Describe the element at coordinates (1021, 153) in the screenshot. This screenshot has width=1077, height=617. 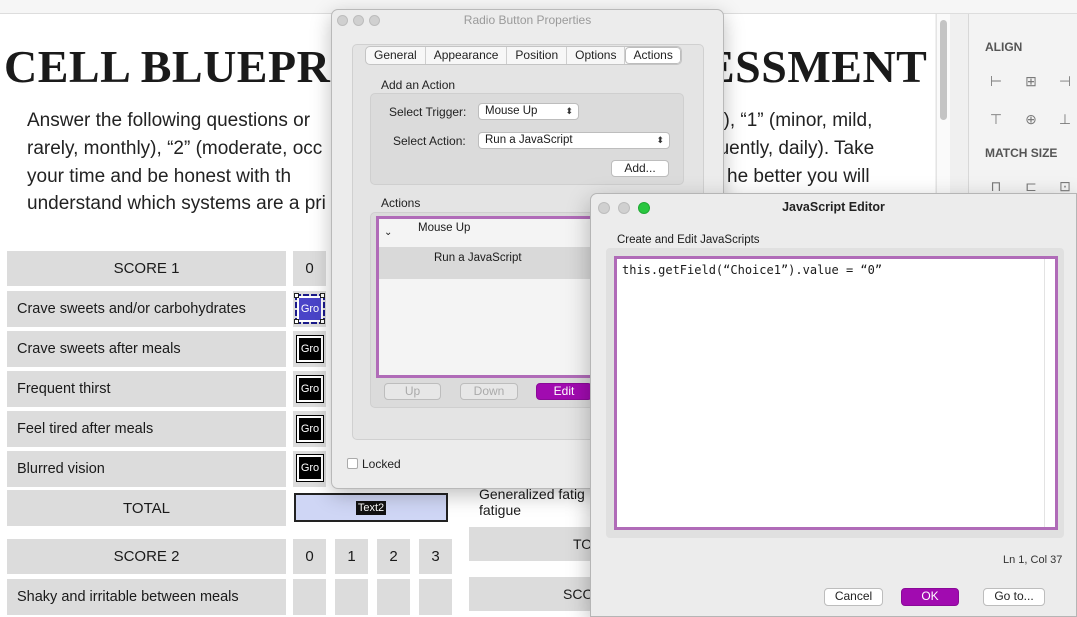
I see `match-size-heading: MATCH SIZE` at that location.